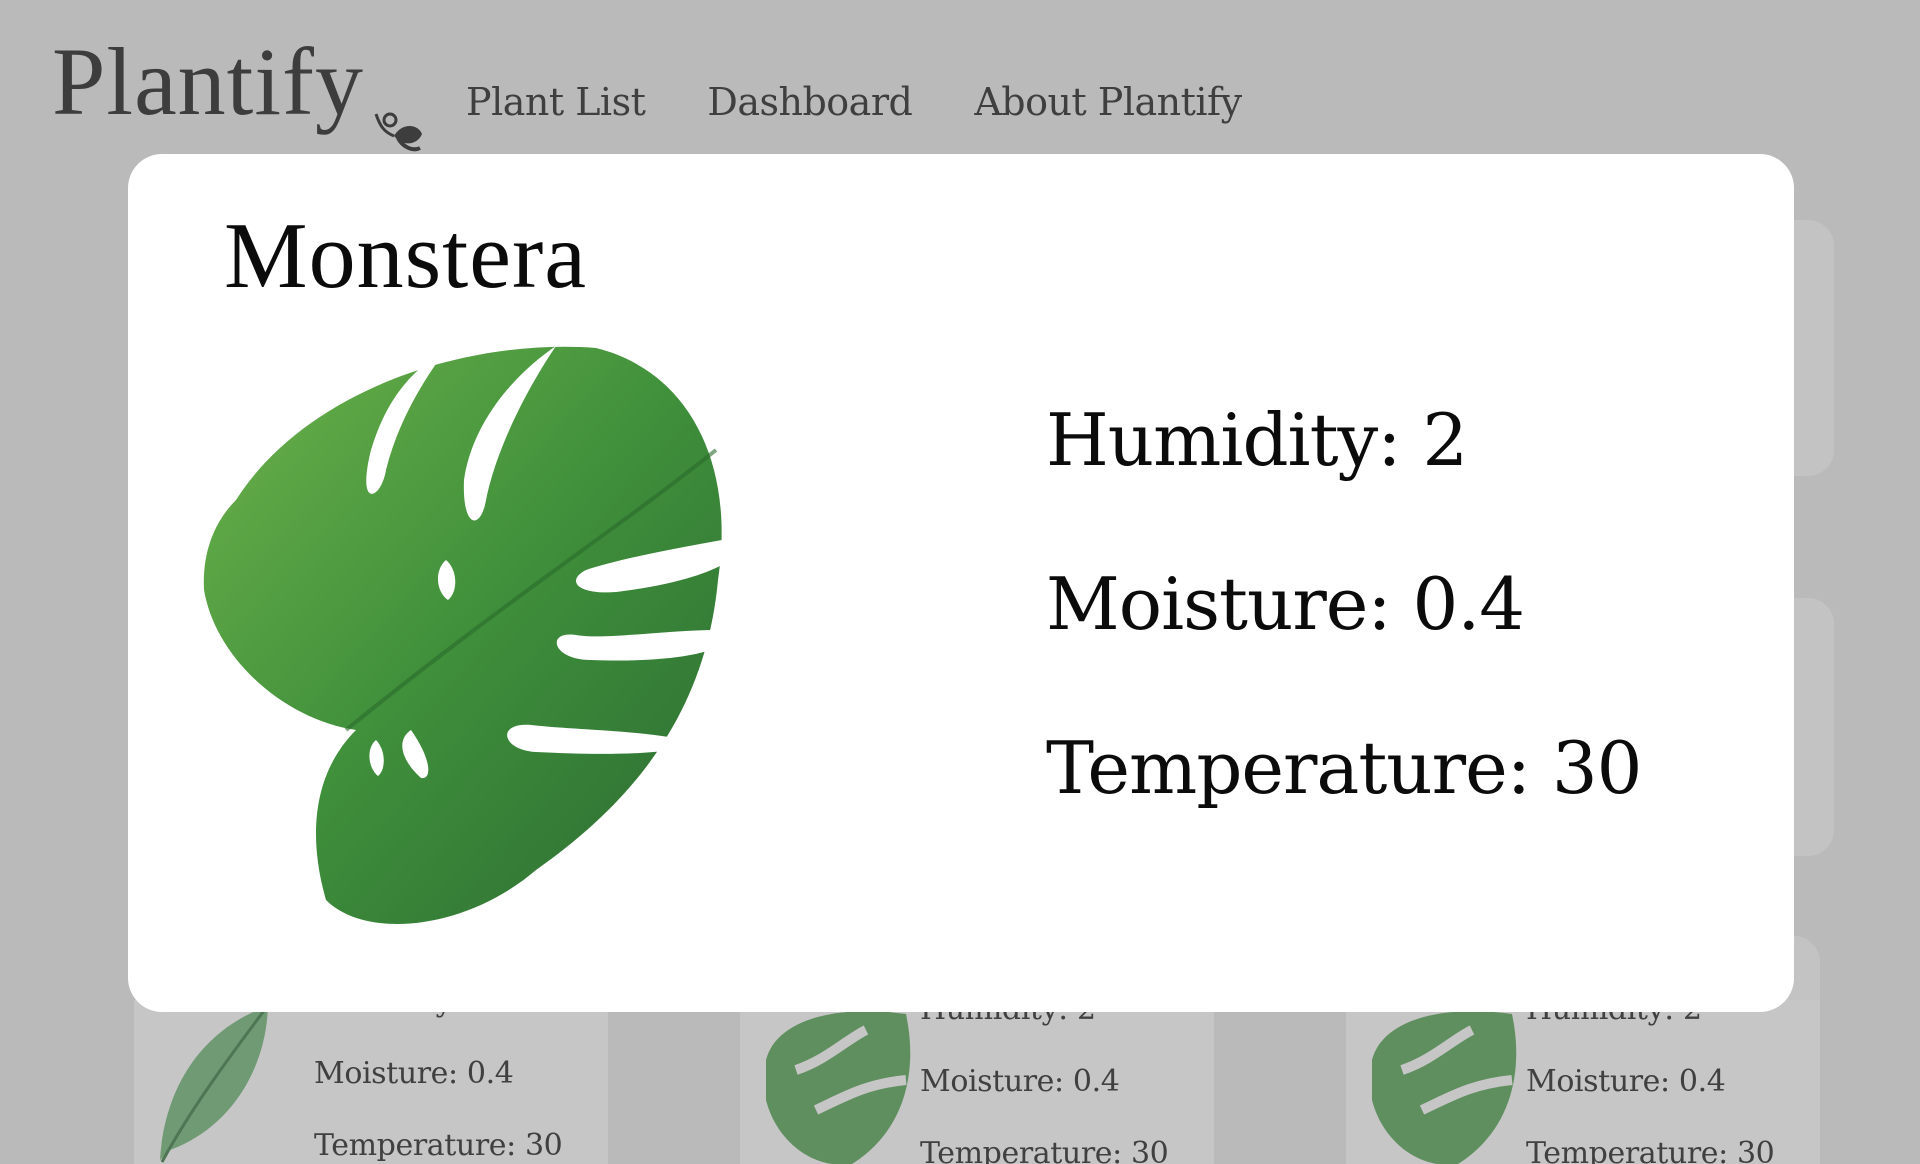 The image size is (1920, 1164). I want to click on vine-leaf-icon, so click(398, 132).